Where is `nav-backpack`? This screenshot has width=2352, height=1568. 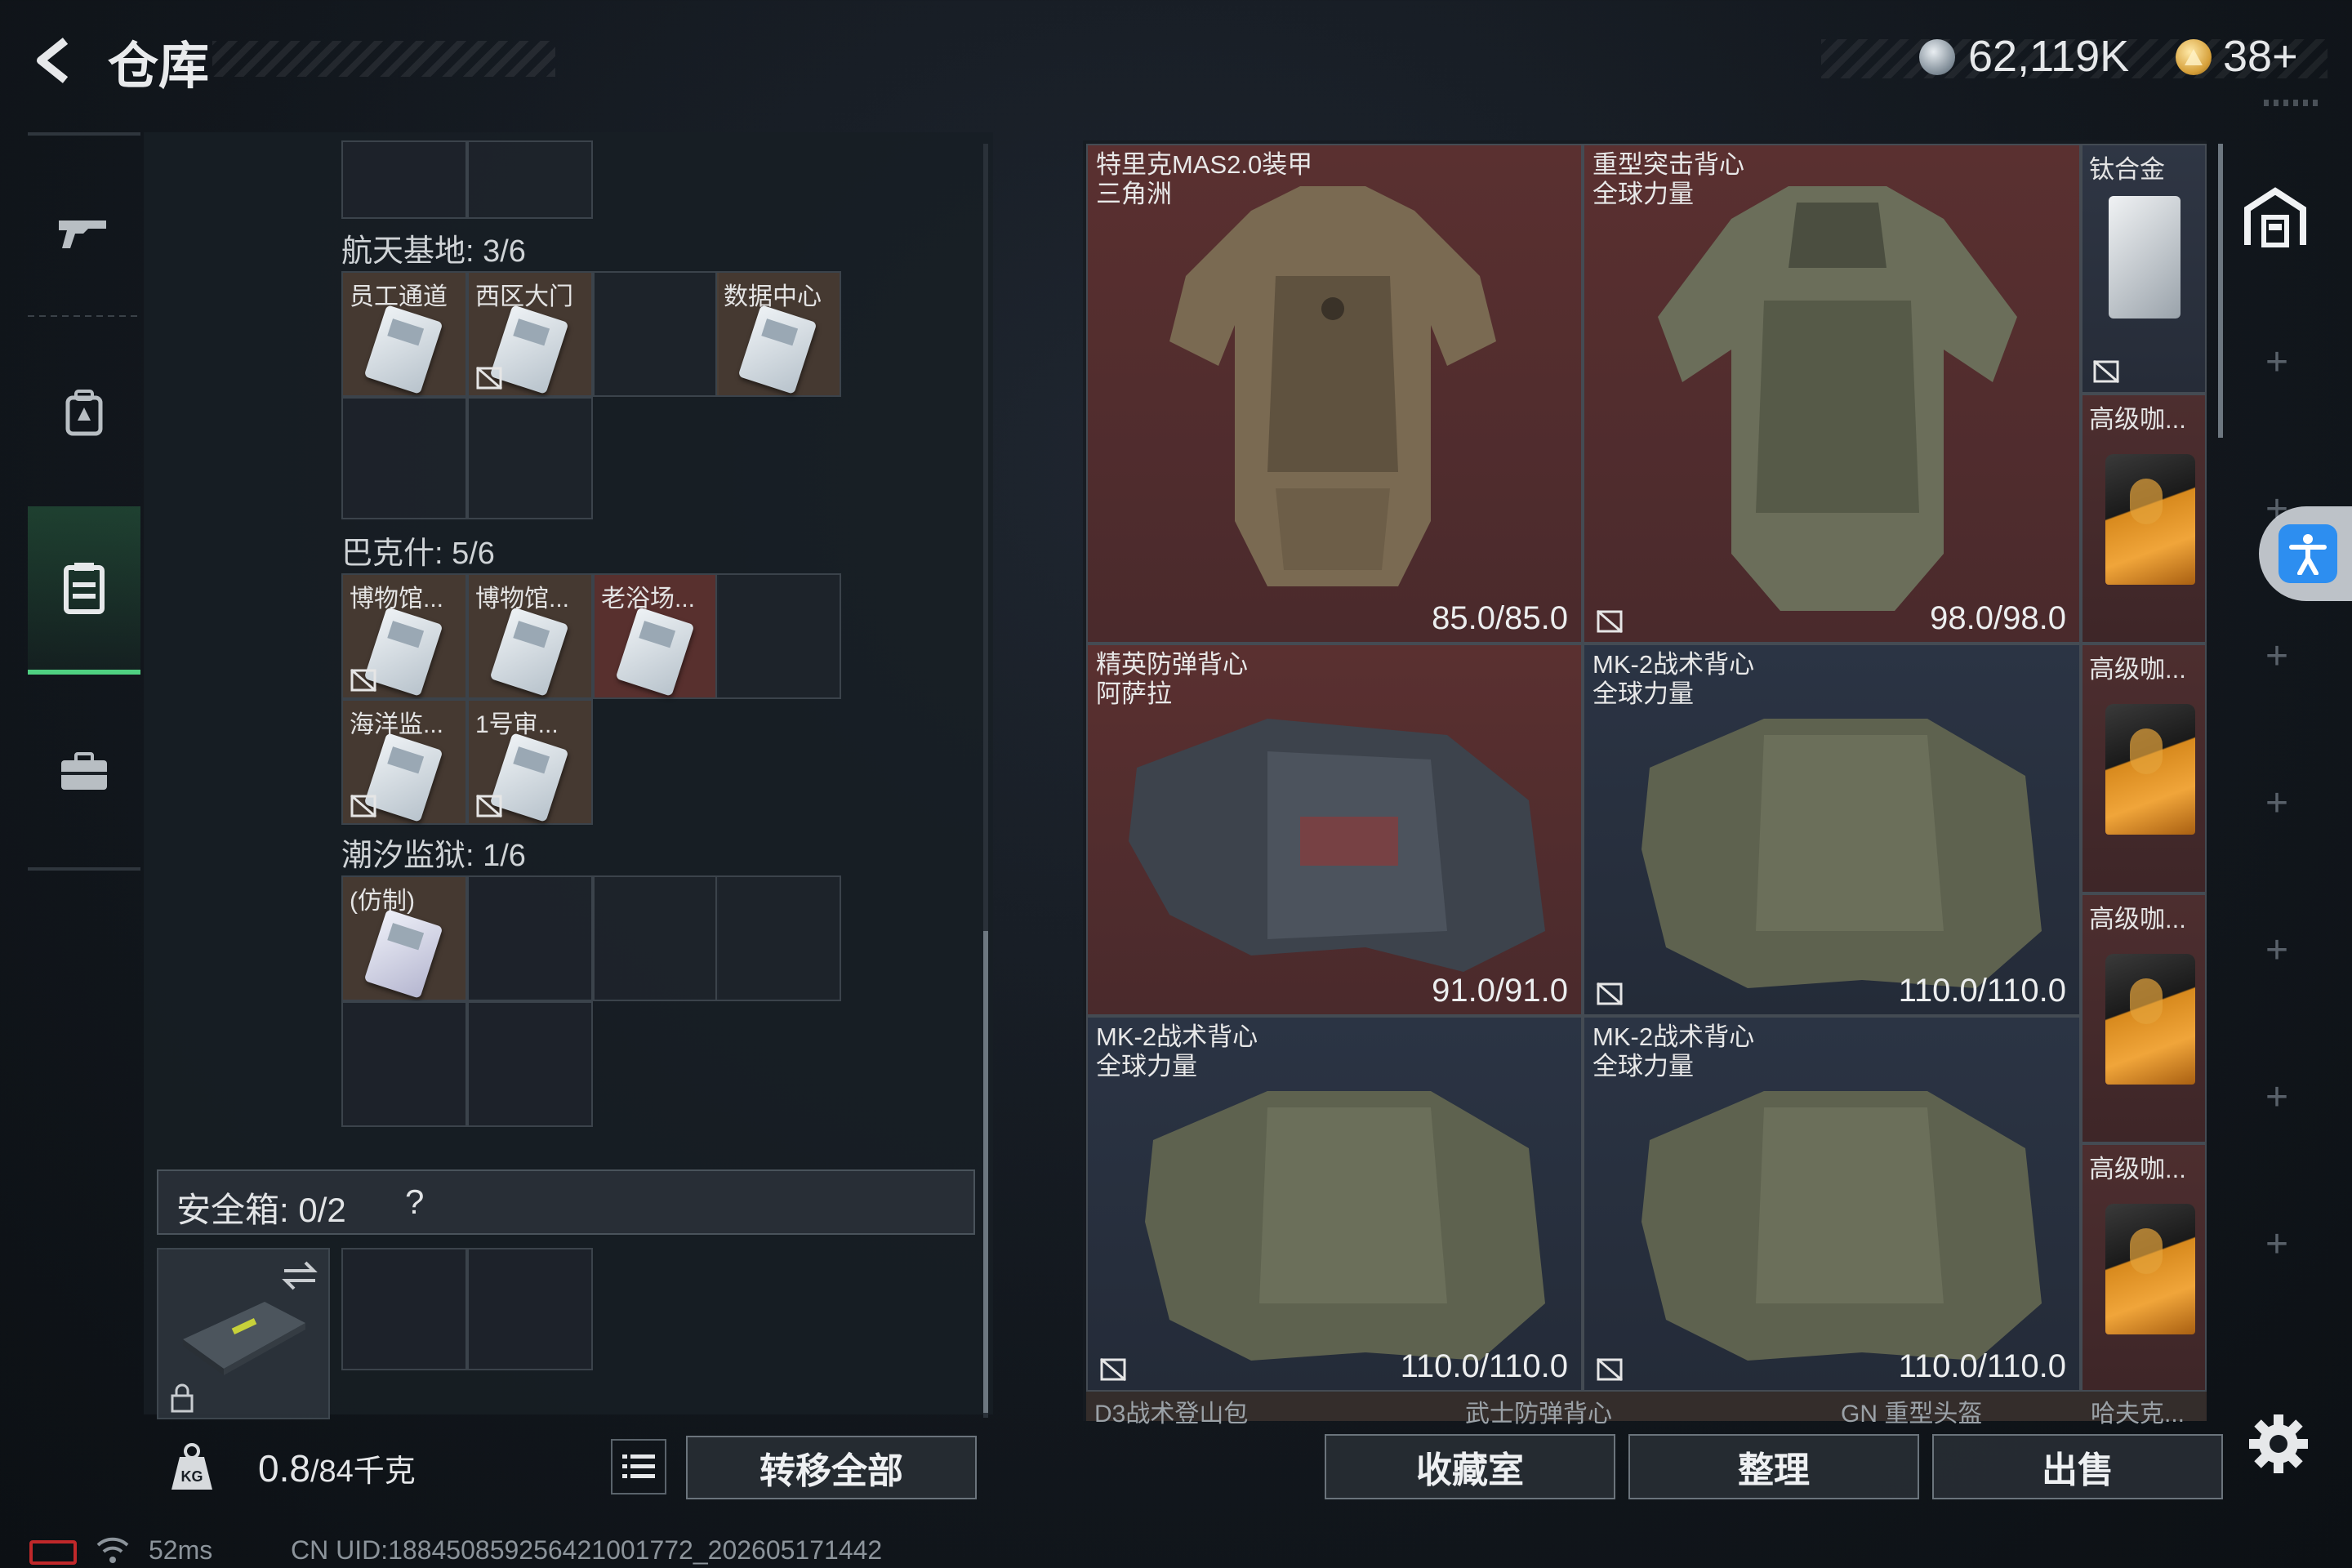 nav-backpack is located at coordinates (84, 412).